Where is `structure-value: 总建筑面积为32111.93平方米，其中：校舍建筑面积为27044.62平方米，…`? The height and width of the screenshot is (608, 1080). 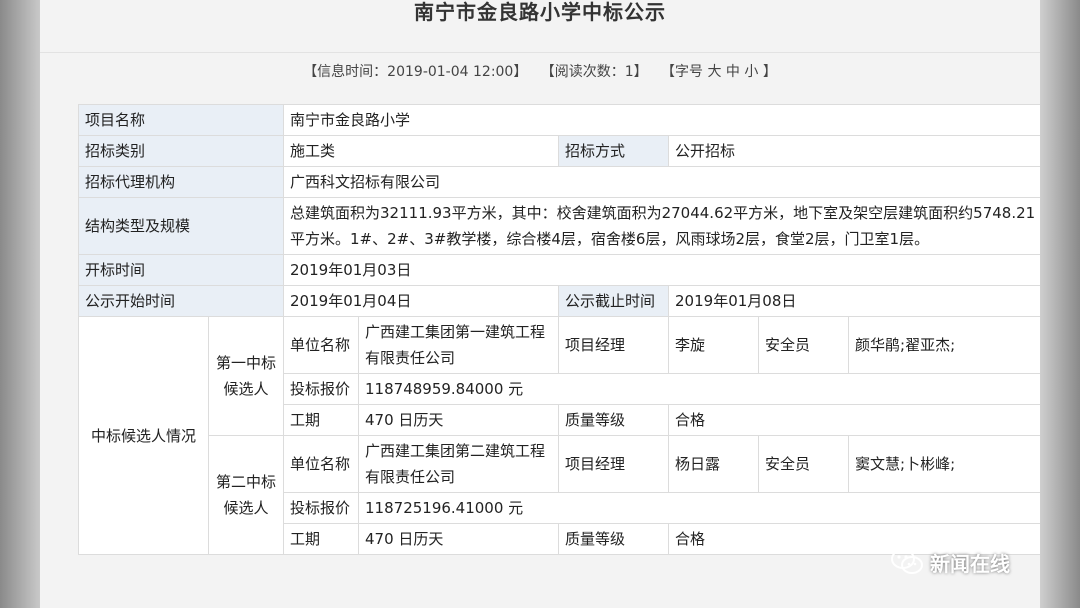
structure-value: 总建筑面积为32111.93平方米，其中：校舍建筑面积为27044.62平方米，… is located at coordinates (661, 226).